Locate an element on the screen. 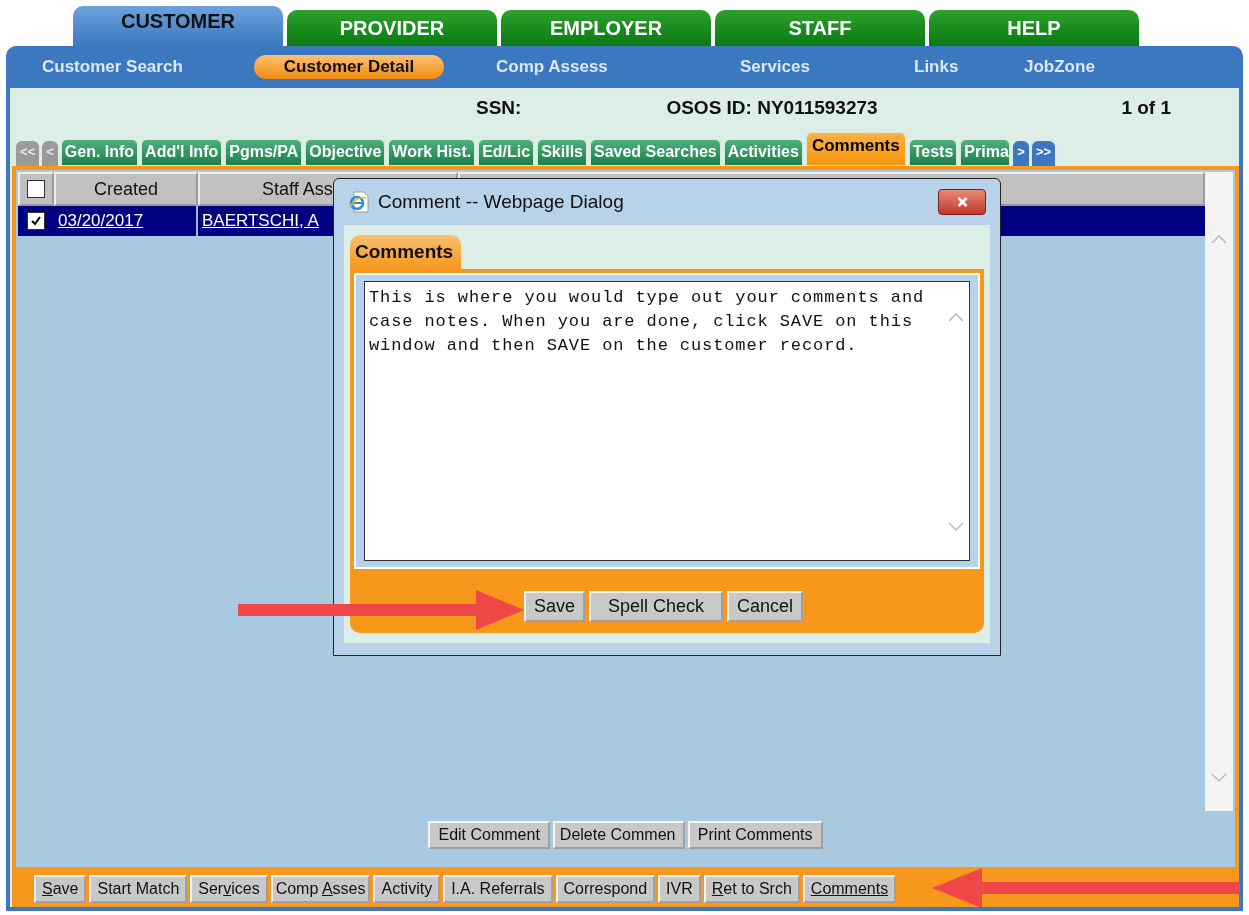  toolbar-button: Start Match is located at coordinates (138, 889).